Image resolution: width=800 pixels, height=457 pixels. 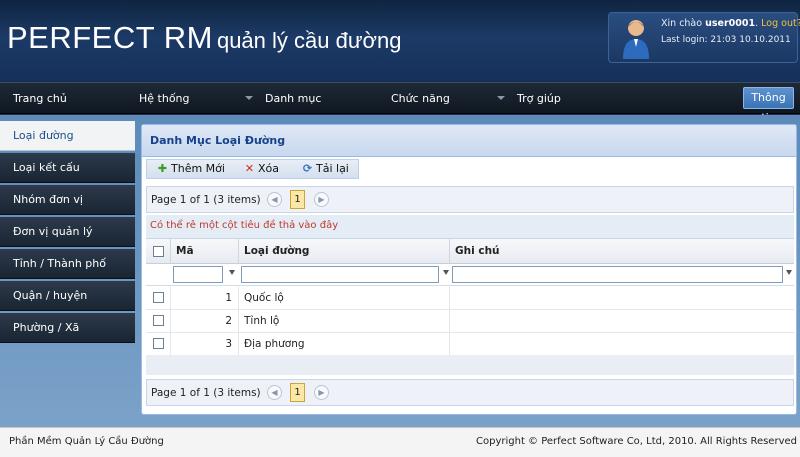 What do you see at coordinates (636, 39) in the screenshot?
I see `user-avatar-icon` at bounding box center [636, 39].